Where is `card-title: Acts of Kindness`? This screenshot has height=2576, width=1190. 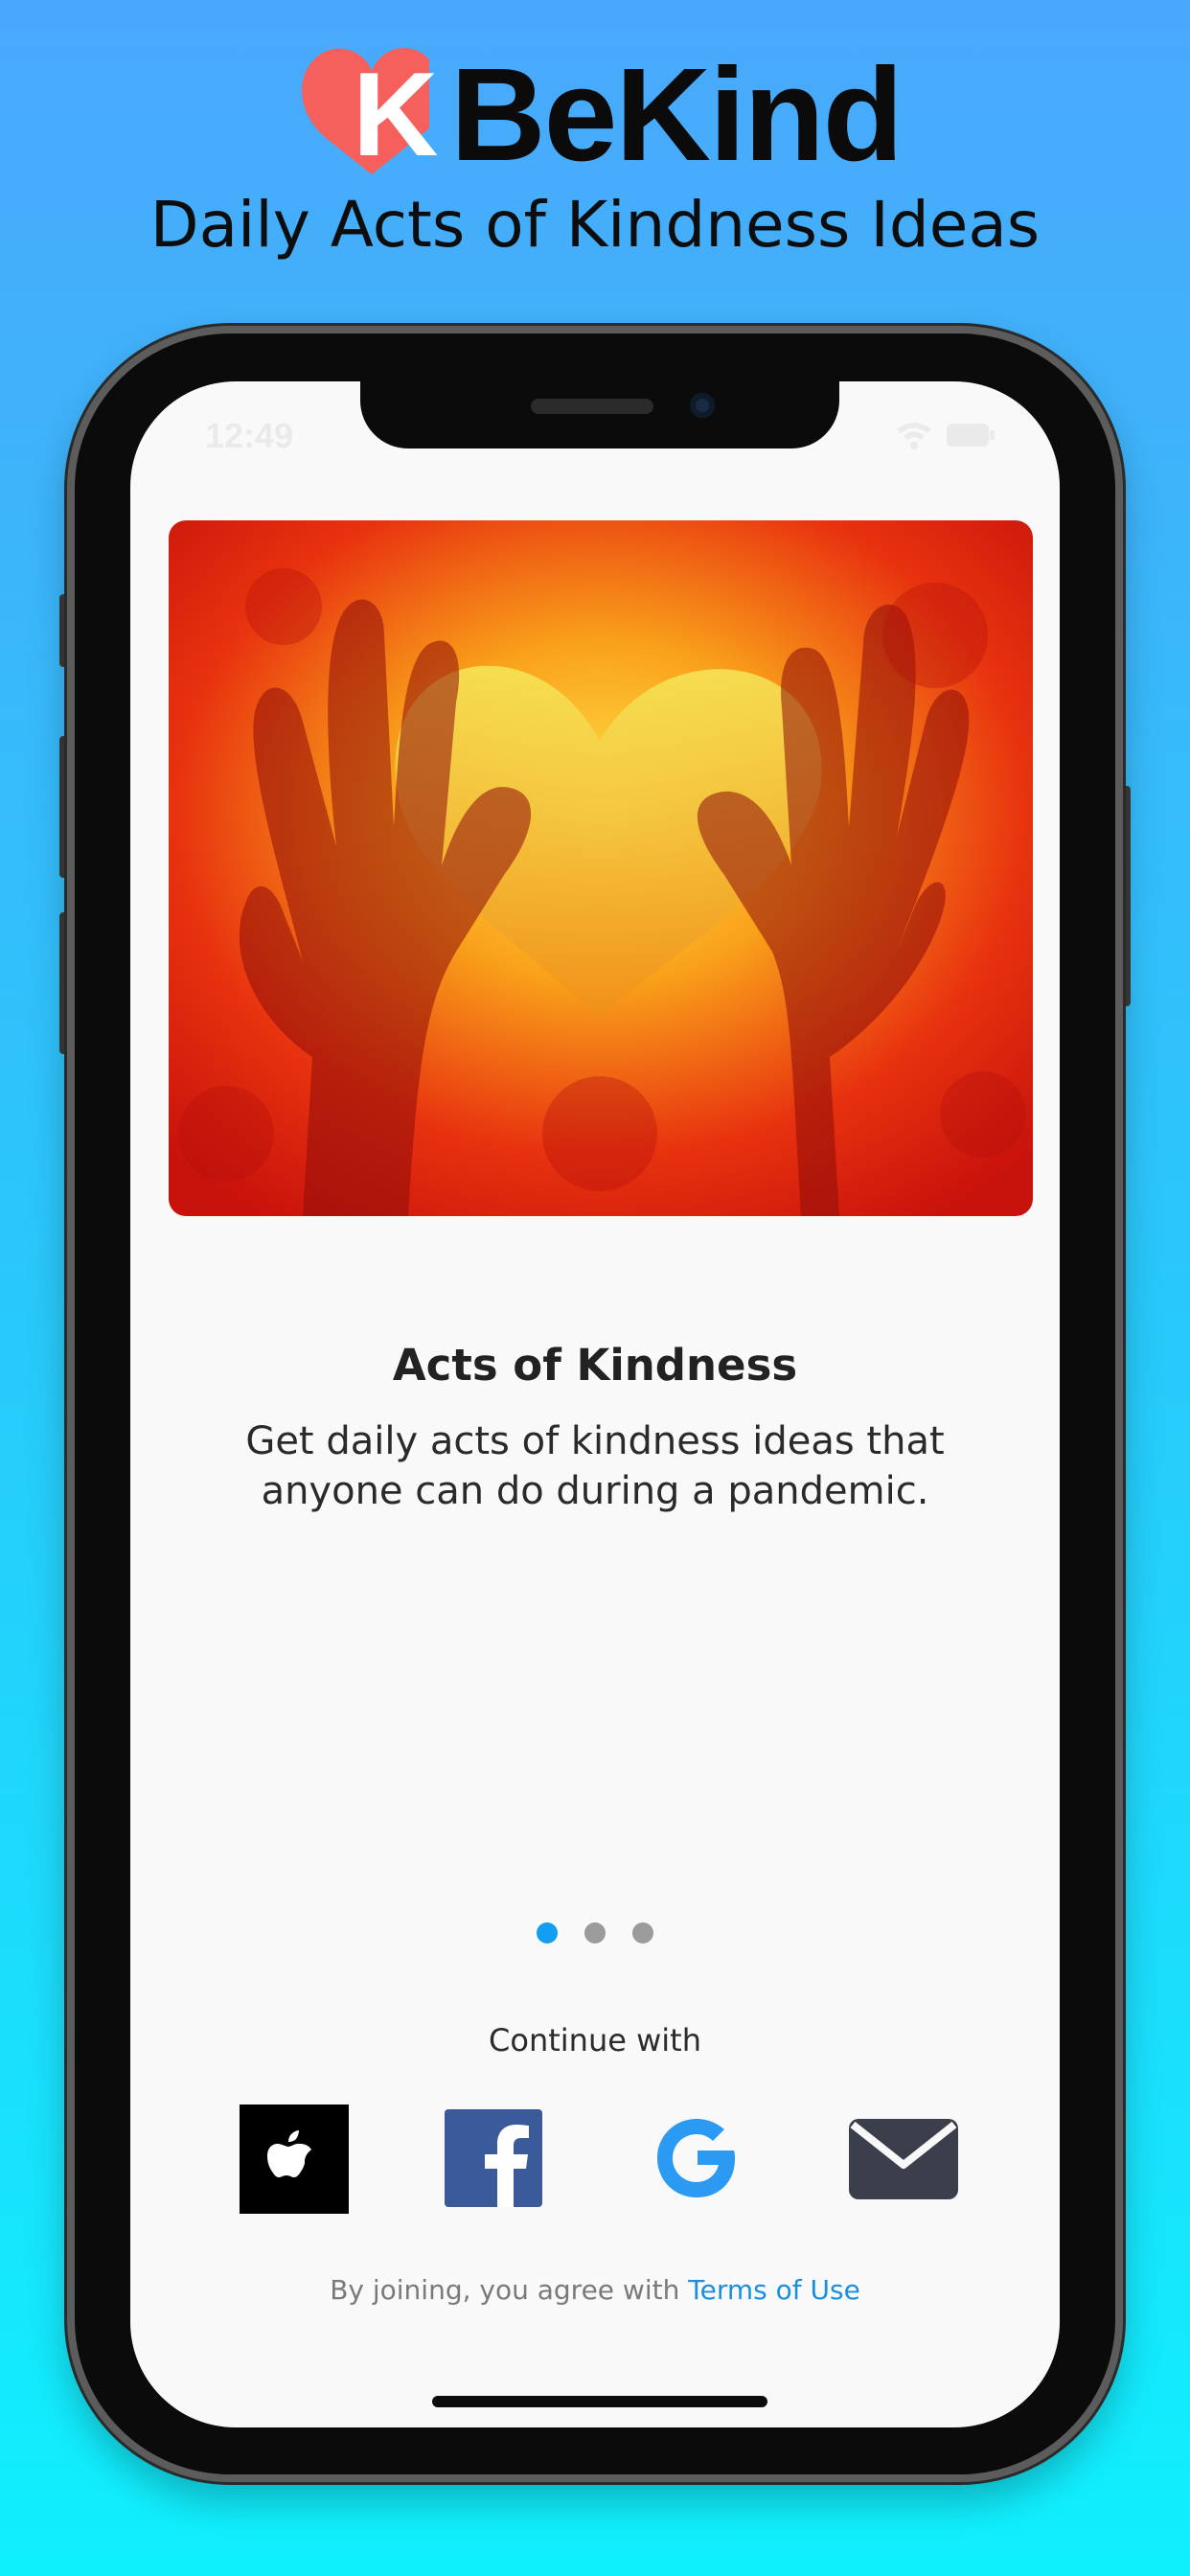 card-title: Acts of Kindness is located at coordinates (595, 1365).